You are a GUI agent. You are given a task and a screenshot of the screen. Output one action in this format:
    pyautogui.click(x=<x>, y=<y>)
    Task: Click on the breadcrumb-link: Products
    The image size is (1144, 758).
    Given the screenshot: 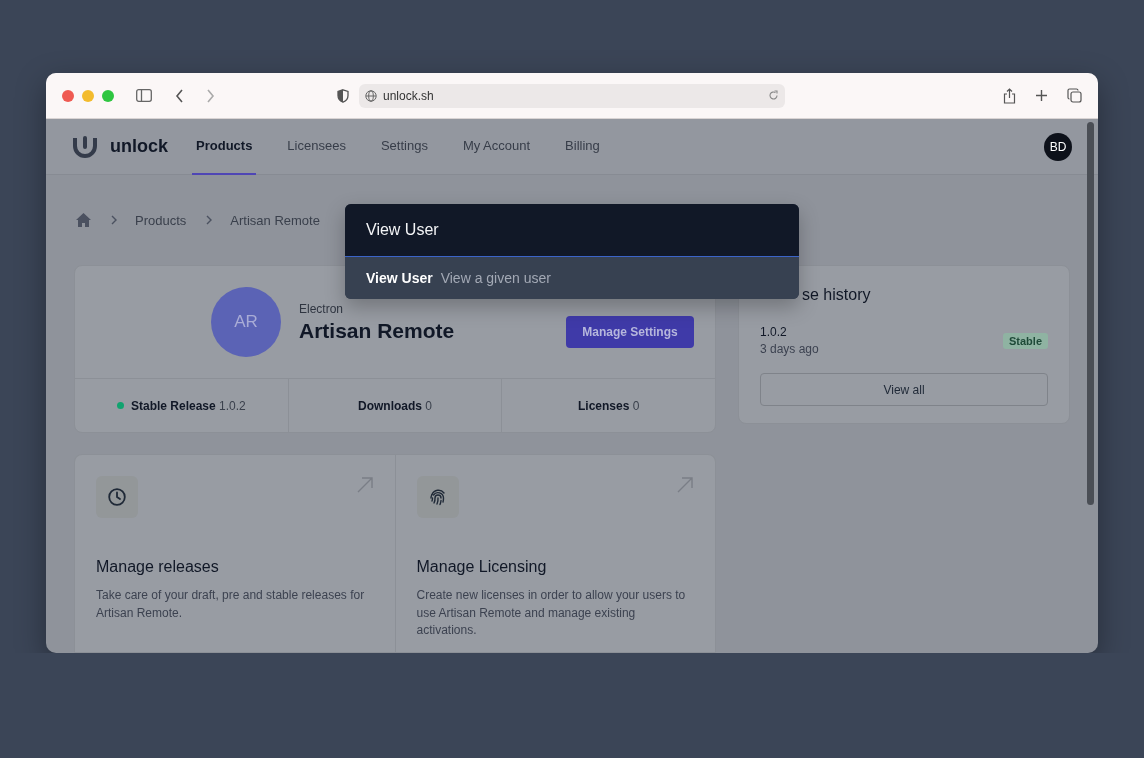 What is the action you would take?
    pyautogui.click(x=161, y=220)
    